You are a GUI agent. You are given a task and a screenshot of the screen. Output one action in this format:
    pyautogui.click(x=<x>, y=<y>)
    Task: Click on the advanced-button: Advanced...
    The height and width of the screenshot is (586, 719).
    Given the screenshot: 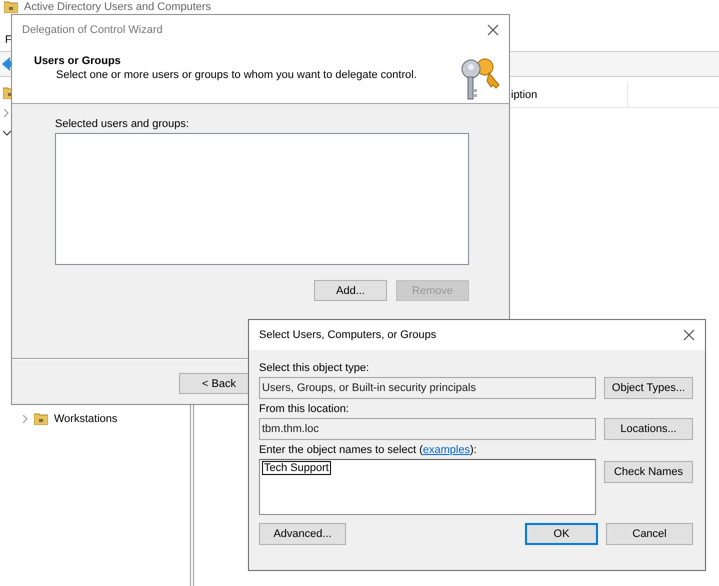 What is the action you would take?
    pyautogui.click(x=302, y=534)
    